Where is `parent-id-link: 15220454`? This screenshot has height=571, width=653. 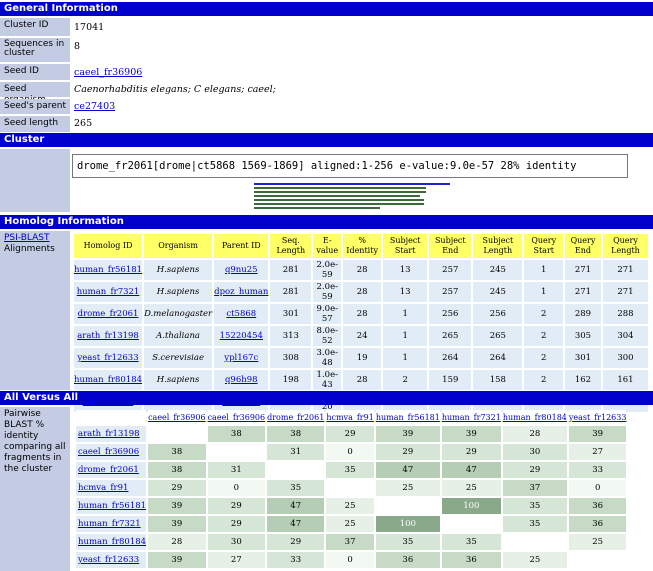 parent-id-link: 15220454 is located at coordinates (241, 336).